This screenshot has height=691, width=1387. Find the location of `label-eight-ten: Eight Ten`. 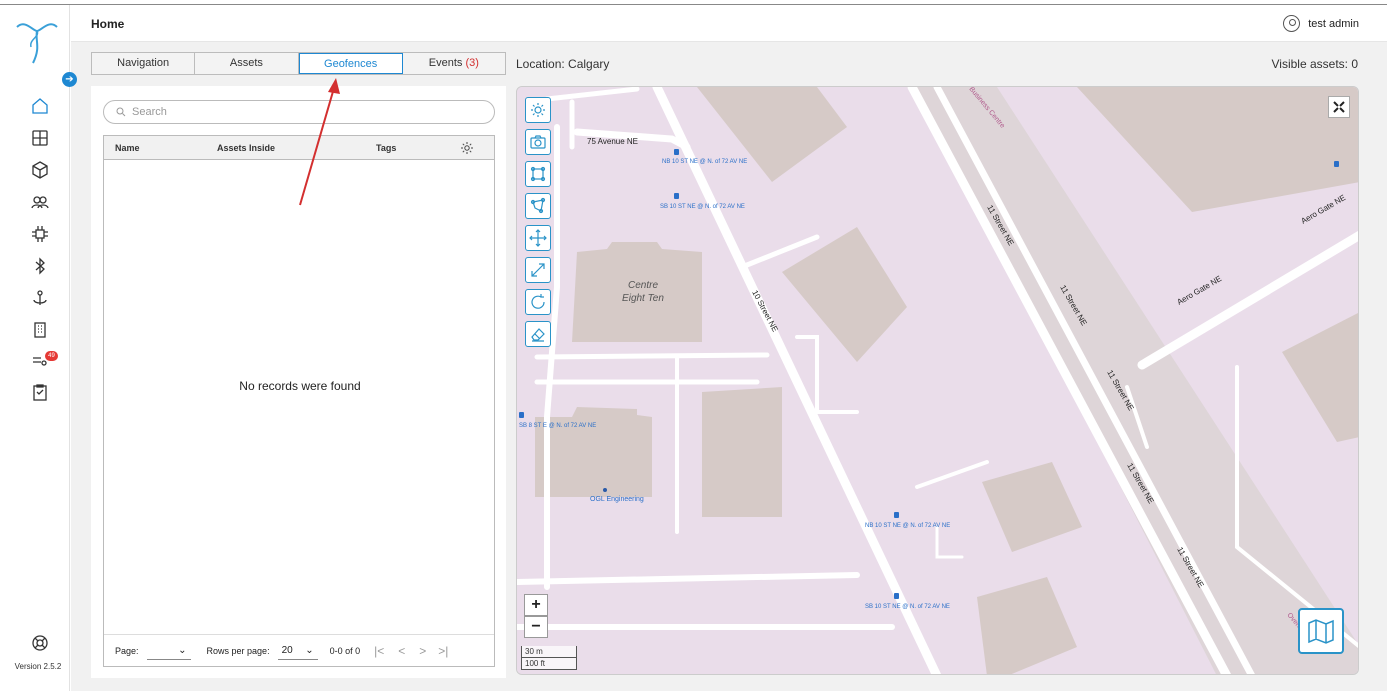

label-eight-ten: Eight Ten is located at coordinates (643, 298).